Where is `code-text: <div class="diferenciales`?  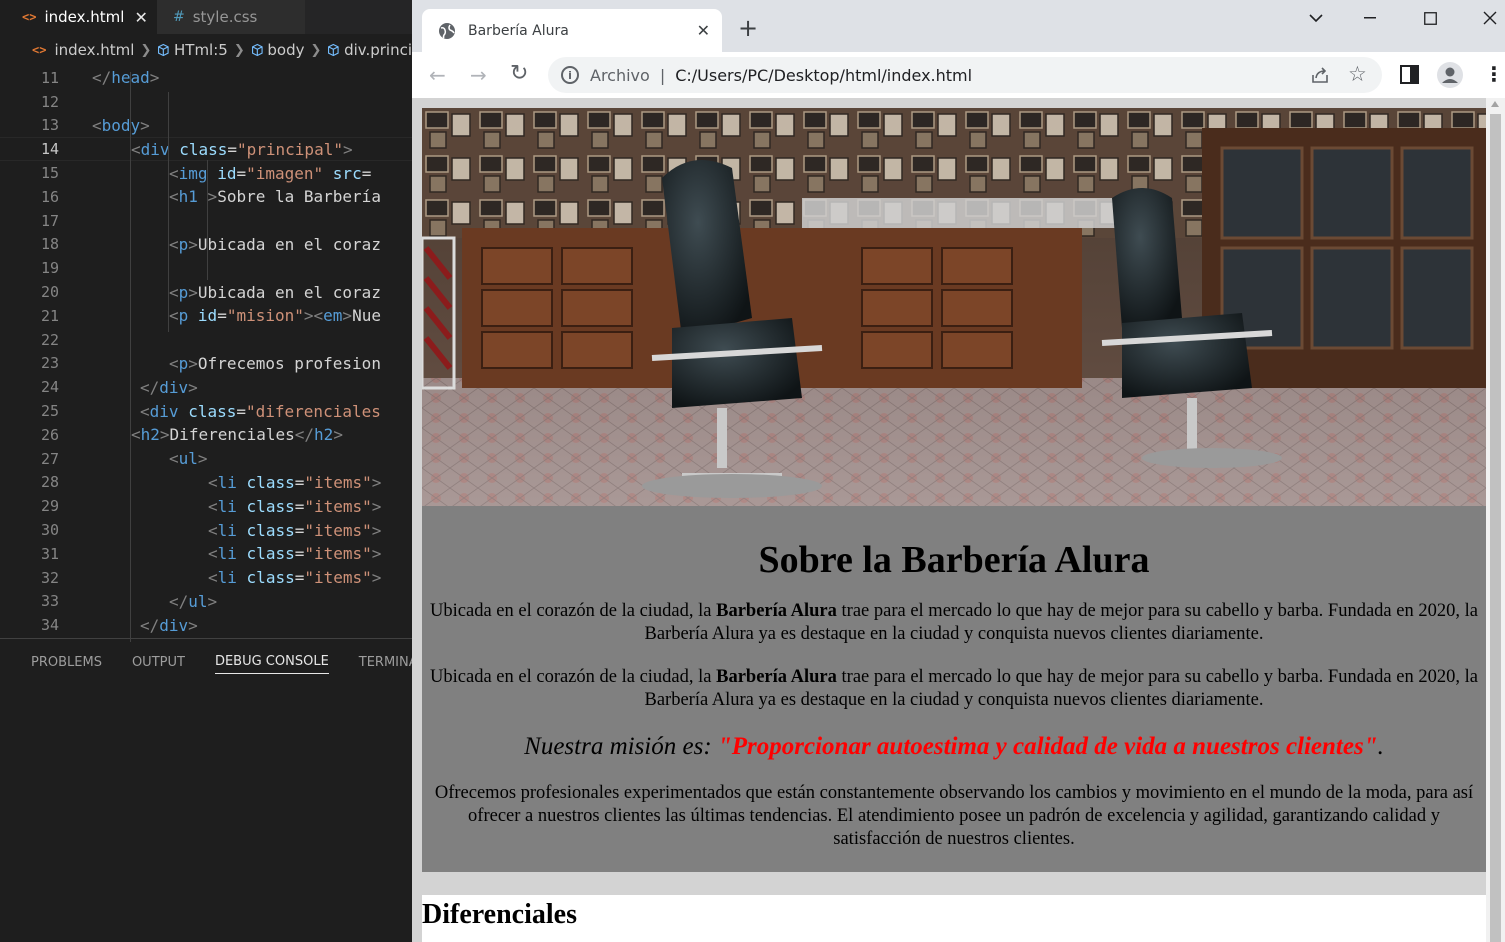
code-text: <div class="diferenciales is located at coordinates (260, 411).